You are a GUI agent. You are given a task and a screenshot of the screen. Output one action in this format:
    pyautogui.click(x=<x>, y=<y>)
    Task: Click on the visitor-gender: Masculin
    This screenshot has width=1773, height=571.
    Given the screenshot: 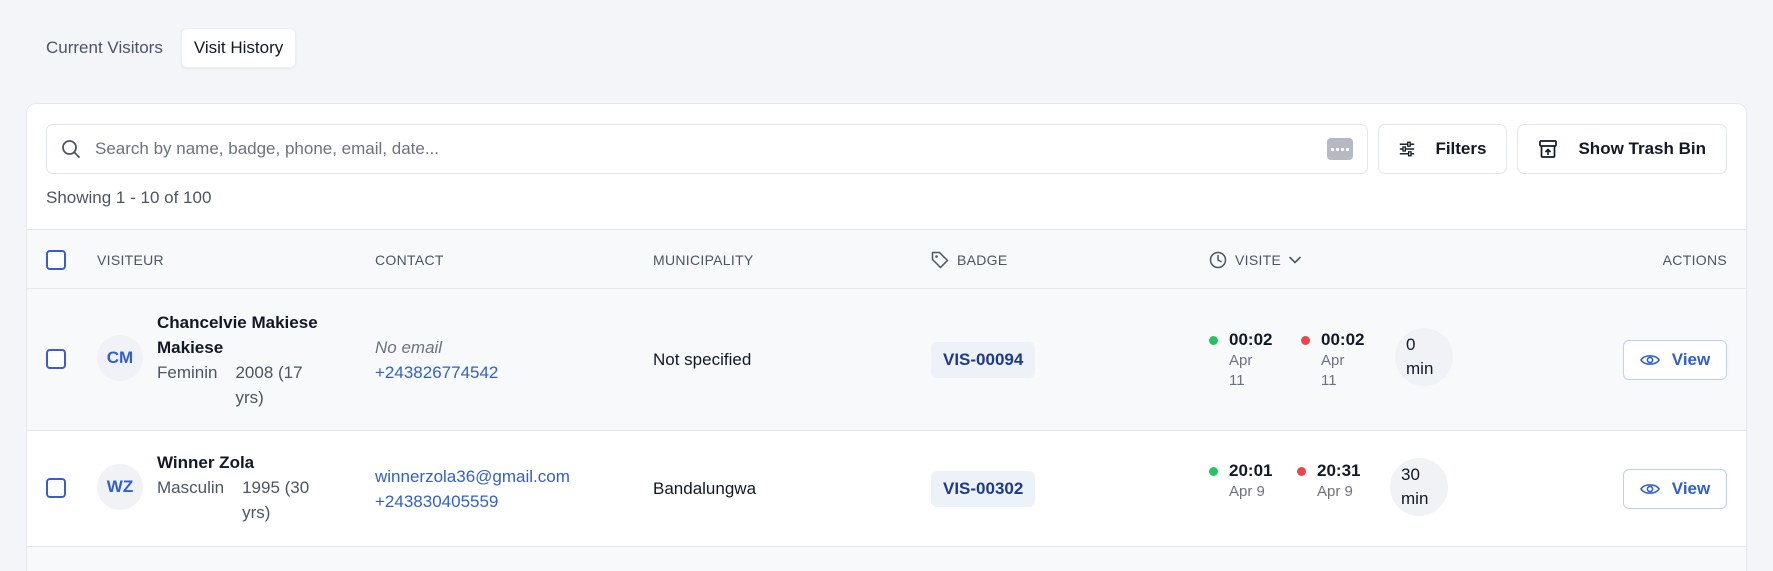 What is the action you would take?
    pyautogui.click(x=191, y=487)
    